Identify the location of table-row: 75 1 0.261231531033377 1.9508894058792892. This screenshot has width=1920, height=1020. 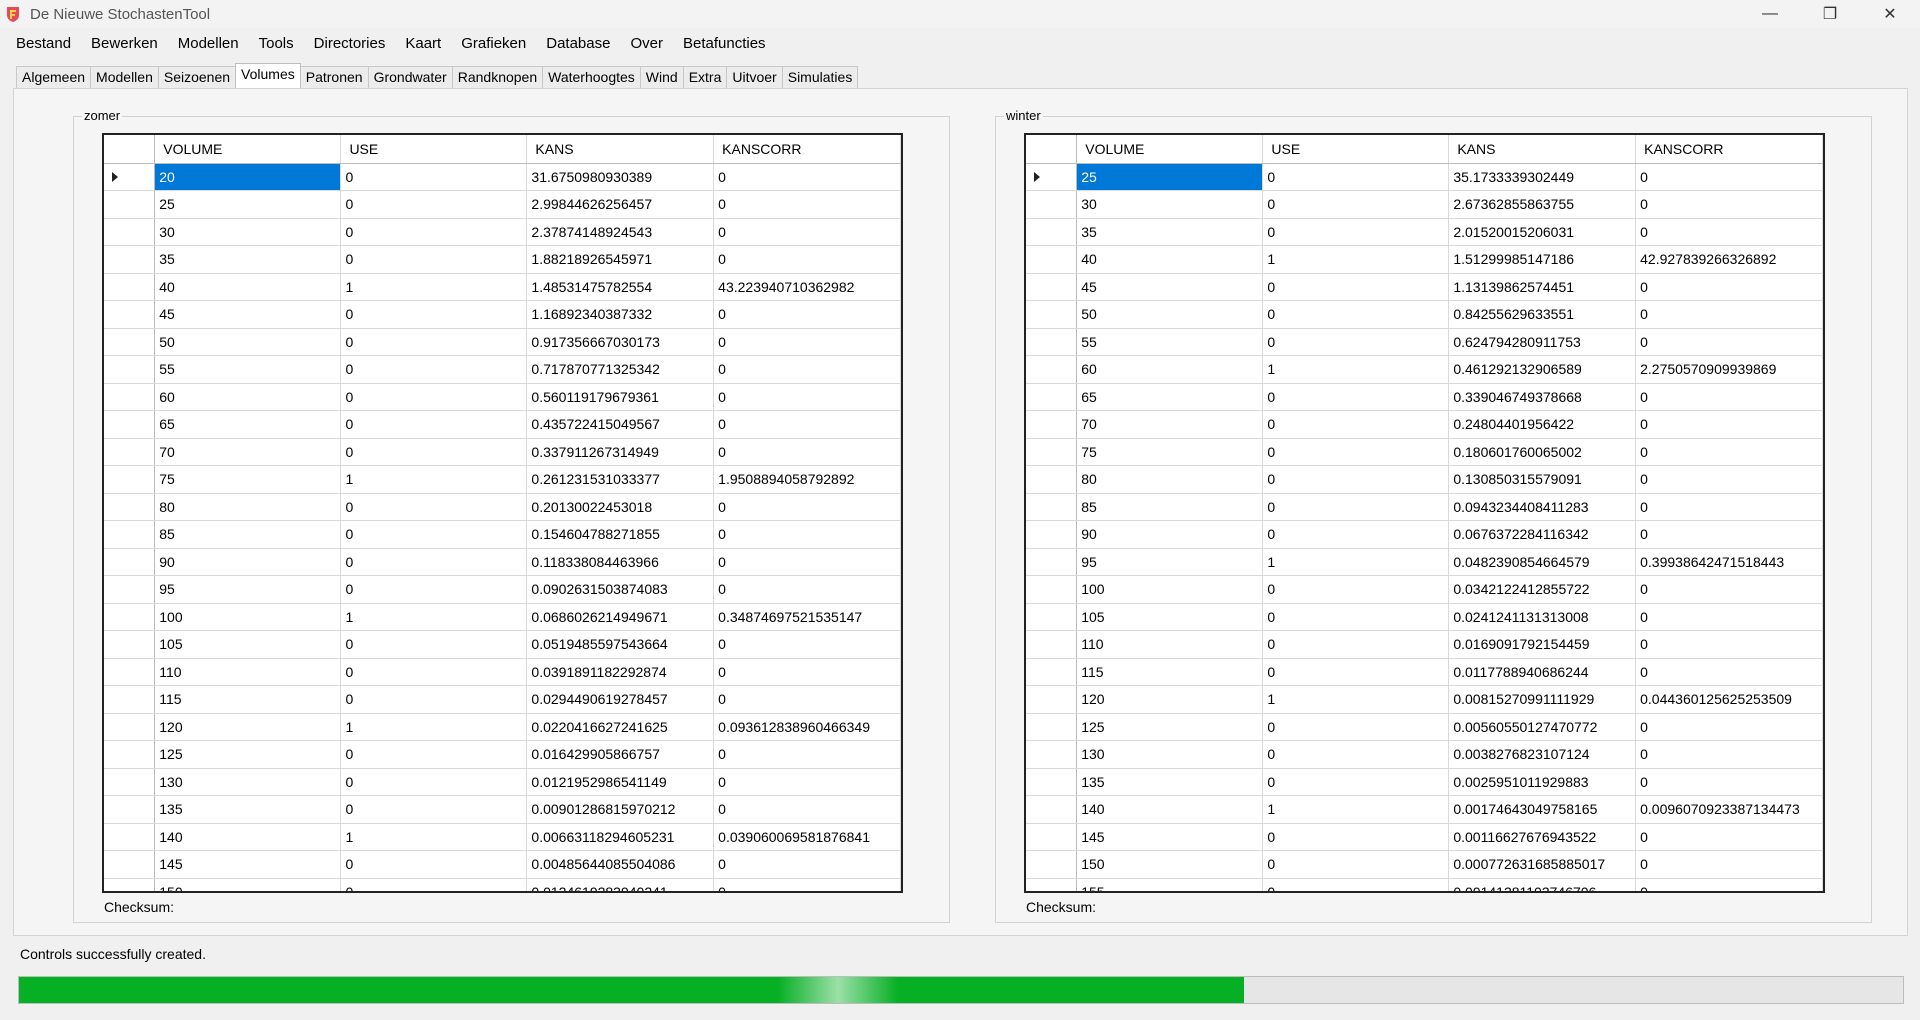
(502, 479).